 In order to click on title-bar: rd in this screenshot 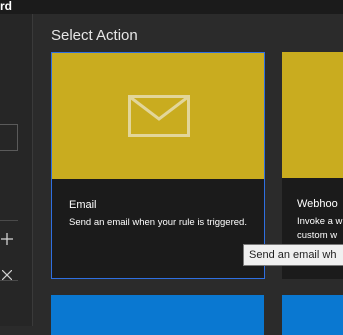, I will do `click(171, 7)`.